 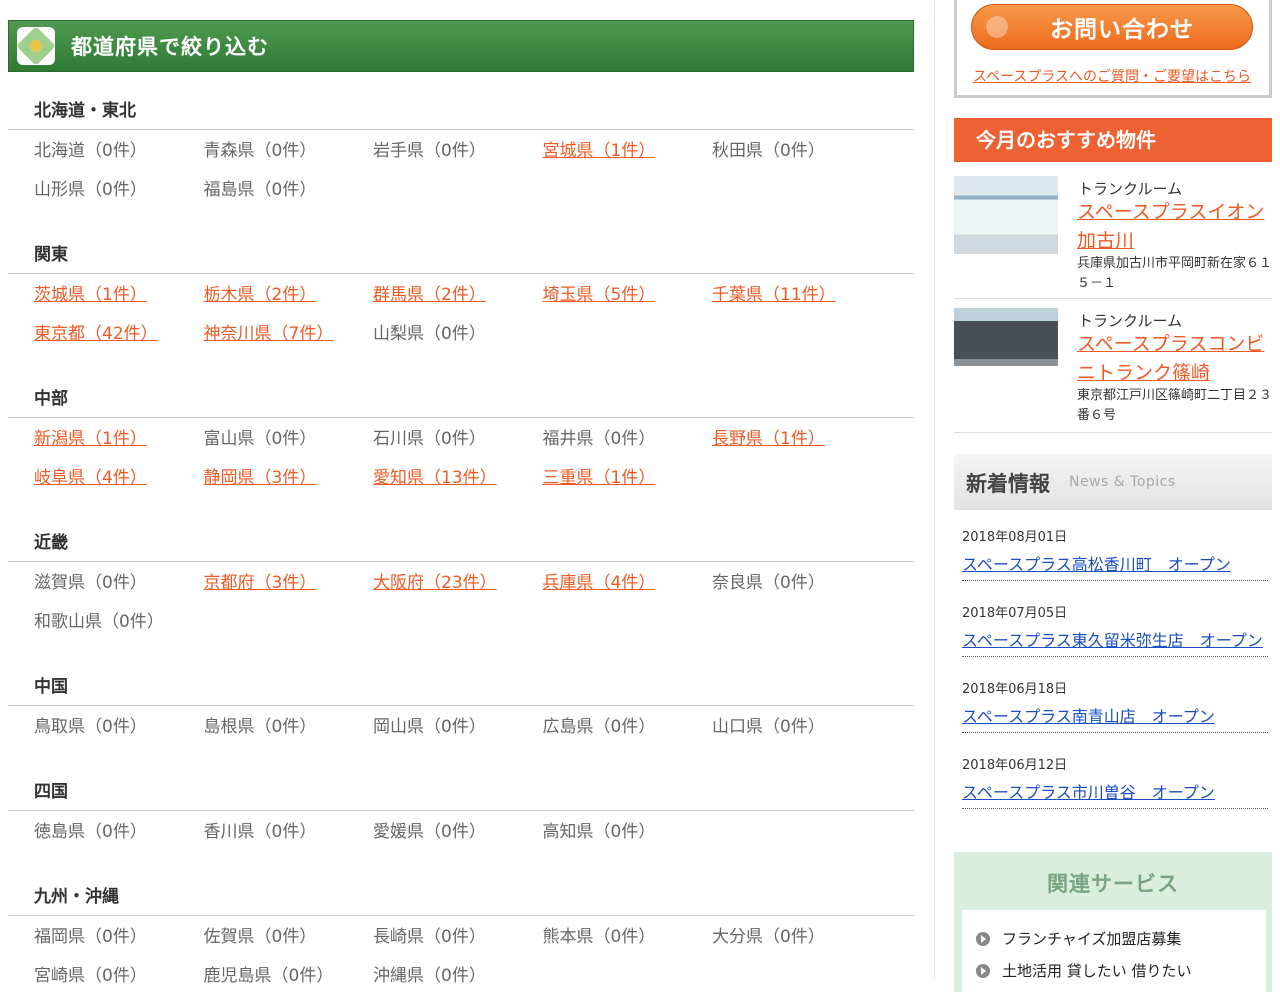 I want to click on prefecture-cell: 静岡県（3件）, so click(x=289, y=484).